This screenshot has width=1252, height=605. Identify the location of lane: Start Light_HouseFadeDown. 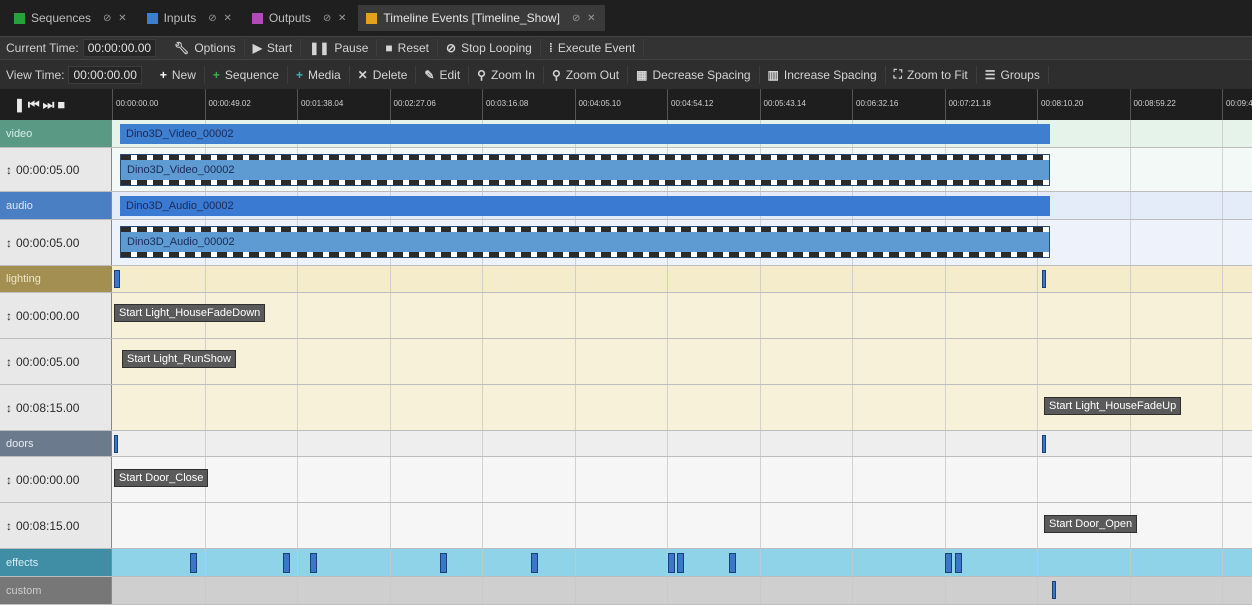
(682, 315).